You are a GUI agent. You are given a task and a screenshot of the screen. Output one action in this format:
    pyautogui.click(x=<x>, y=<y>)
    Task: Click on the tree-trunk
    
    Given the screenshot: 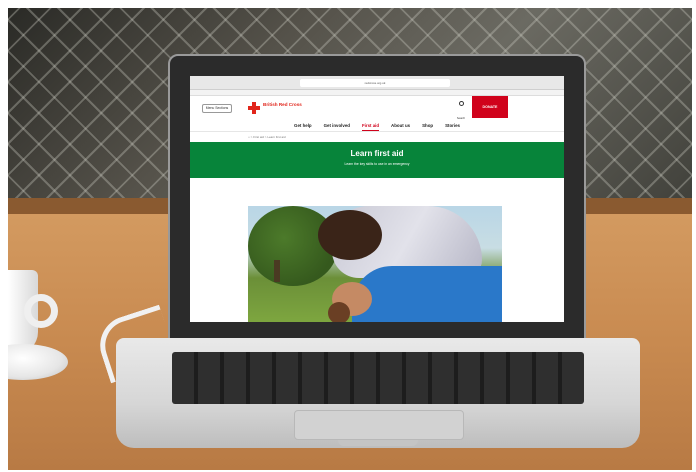 What is the action you would take?
    pyautogui.click(x=277, y=271)
    